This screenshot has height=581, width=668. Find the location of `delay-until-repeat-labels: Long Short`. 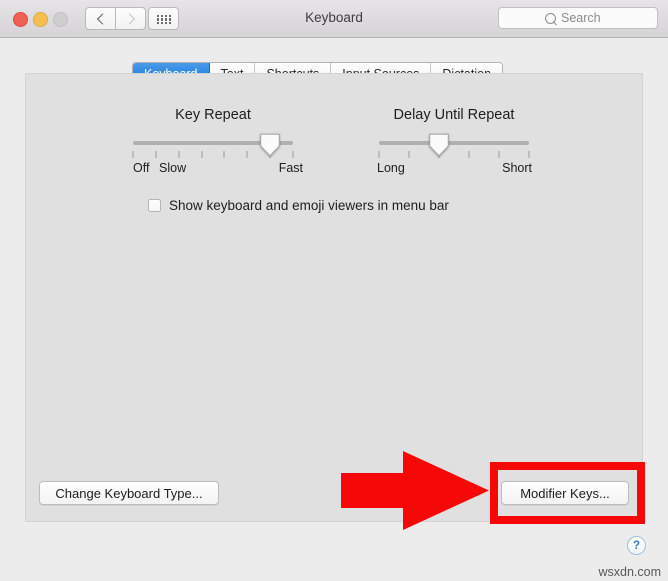

delay-until-repeat-labels: Long Short is located at coordinates (454, 169).